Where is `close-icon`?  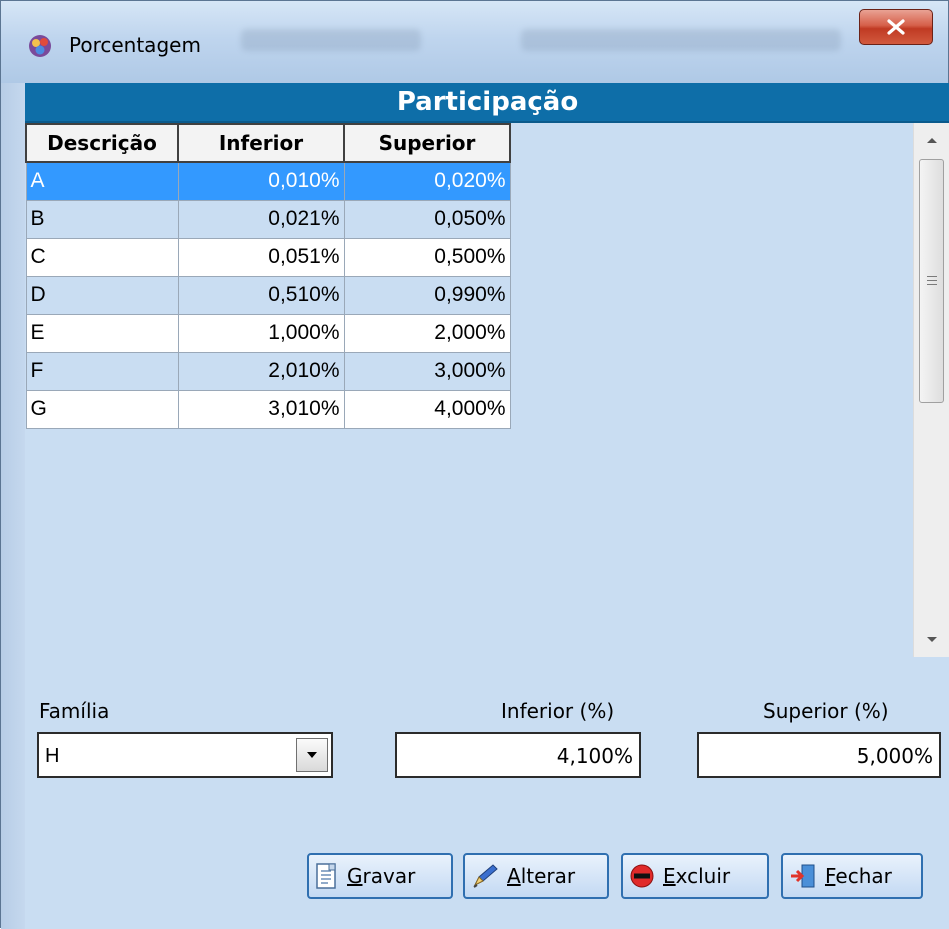
close-icon is located at coordinates (896, 27).